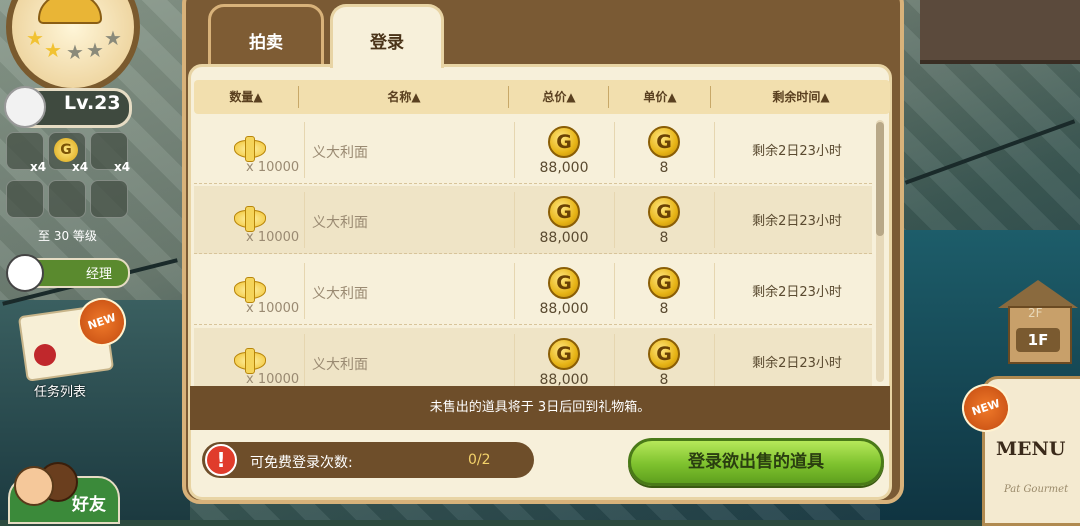 Image resolution: width=1080 pixels, height=526 pixels. I want to click on next-level-hint: 至 30 等级, so click(67, 236).